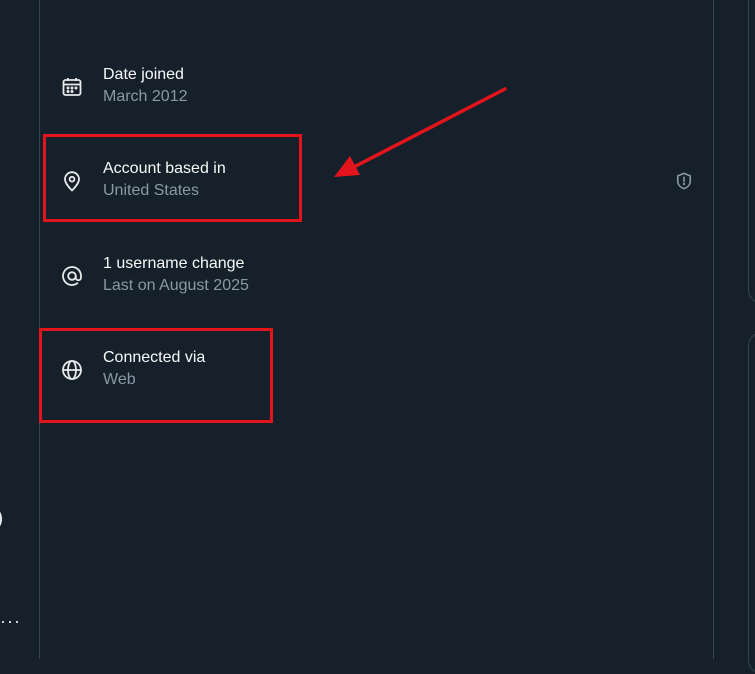 This screenshot has height=674, width=755. Describe the element at coordinates (72, 87) in the screenshot. I see `calendar-icon` at that location.